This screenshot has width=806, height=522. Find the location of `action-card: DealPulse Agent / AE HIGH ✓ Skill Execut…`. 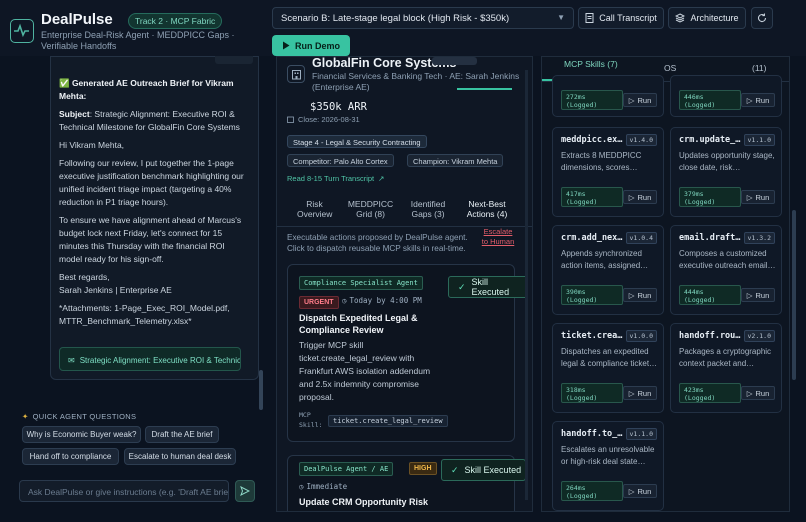

action-card: DealPulse Agent / AE HIGH ✓ Skill Execut… is located at coordinates (406, 483).